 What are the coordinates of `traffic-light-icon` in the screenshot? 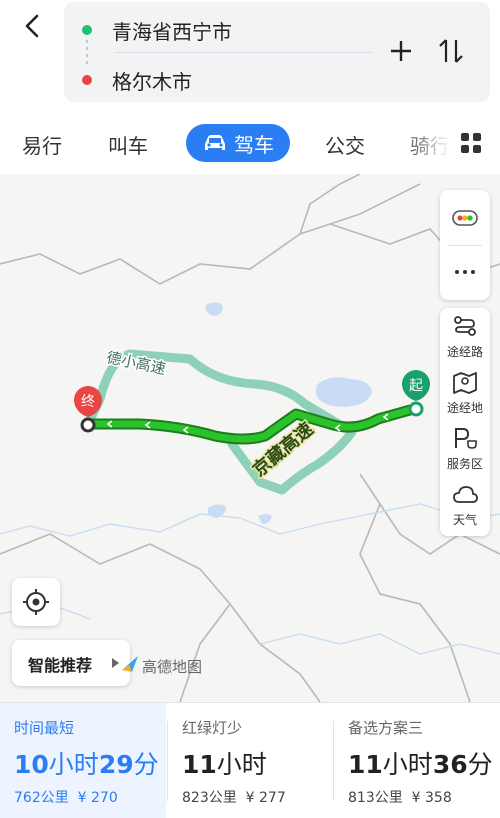 It's located at (465, 218).